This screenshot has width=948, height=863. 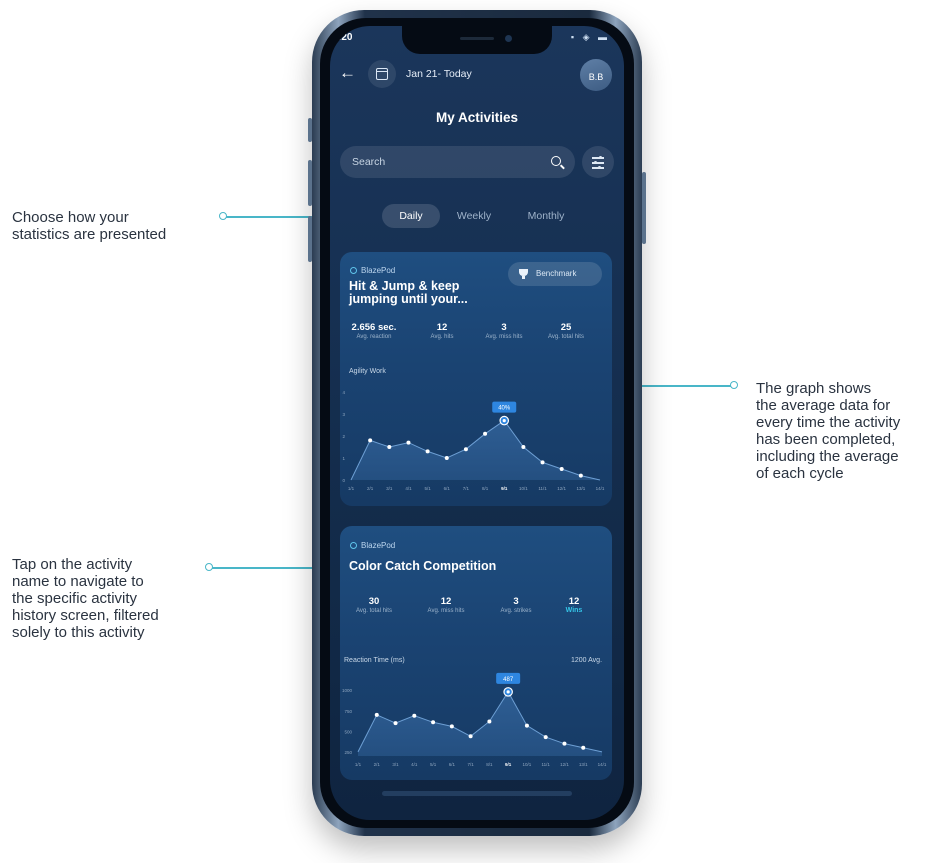 I want to click on home-indicator, so click(x=477, y=793).